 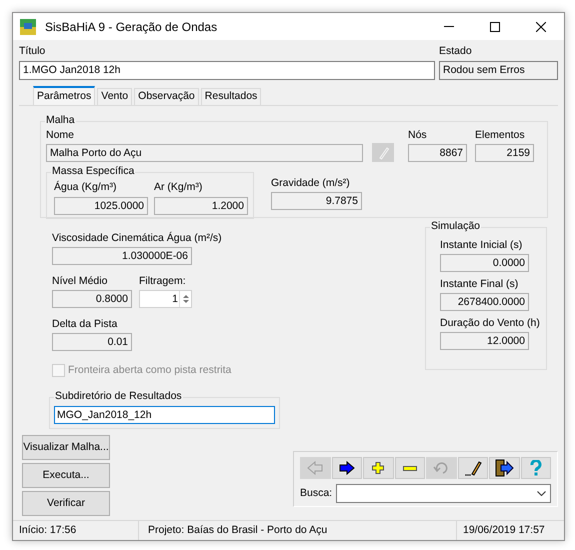 I want to click on readonly-field: 2678400.0000, so click(x=484, y=302).